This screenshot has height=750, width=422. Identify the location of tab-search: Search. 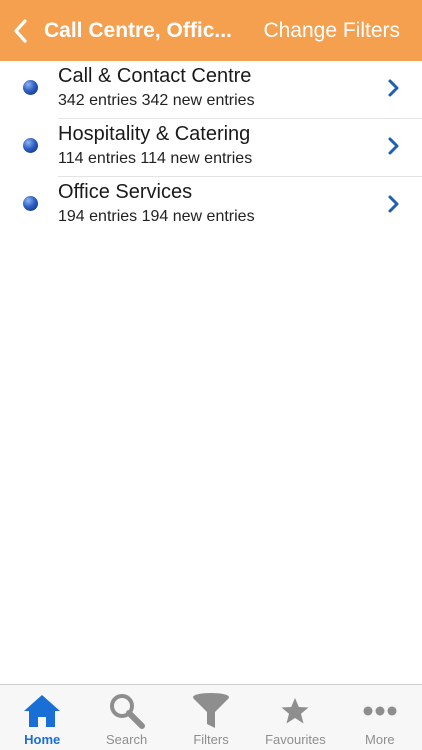
(126, 717).